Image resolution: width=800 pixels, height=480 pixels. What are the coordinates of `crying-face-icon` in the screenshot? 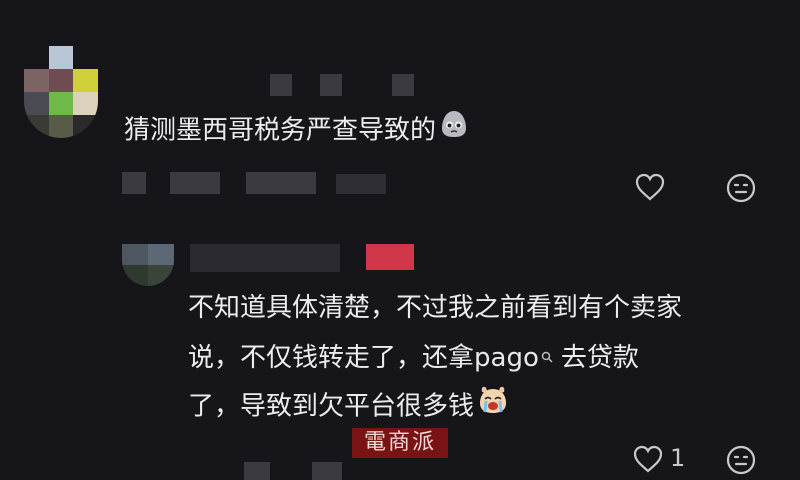 It's located at (493, 407).